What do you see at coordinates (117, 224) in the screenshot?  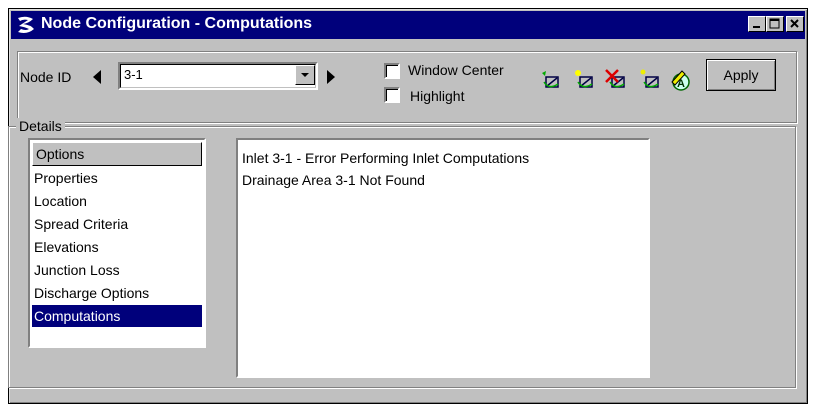 I see `option-spread-criteria: Spread Criteria` at bounding box center [117, 224].